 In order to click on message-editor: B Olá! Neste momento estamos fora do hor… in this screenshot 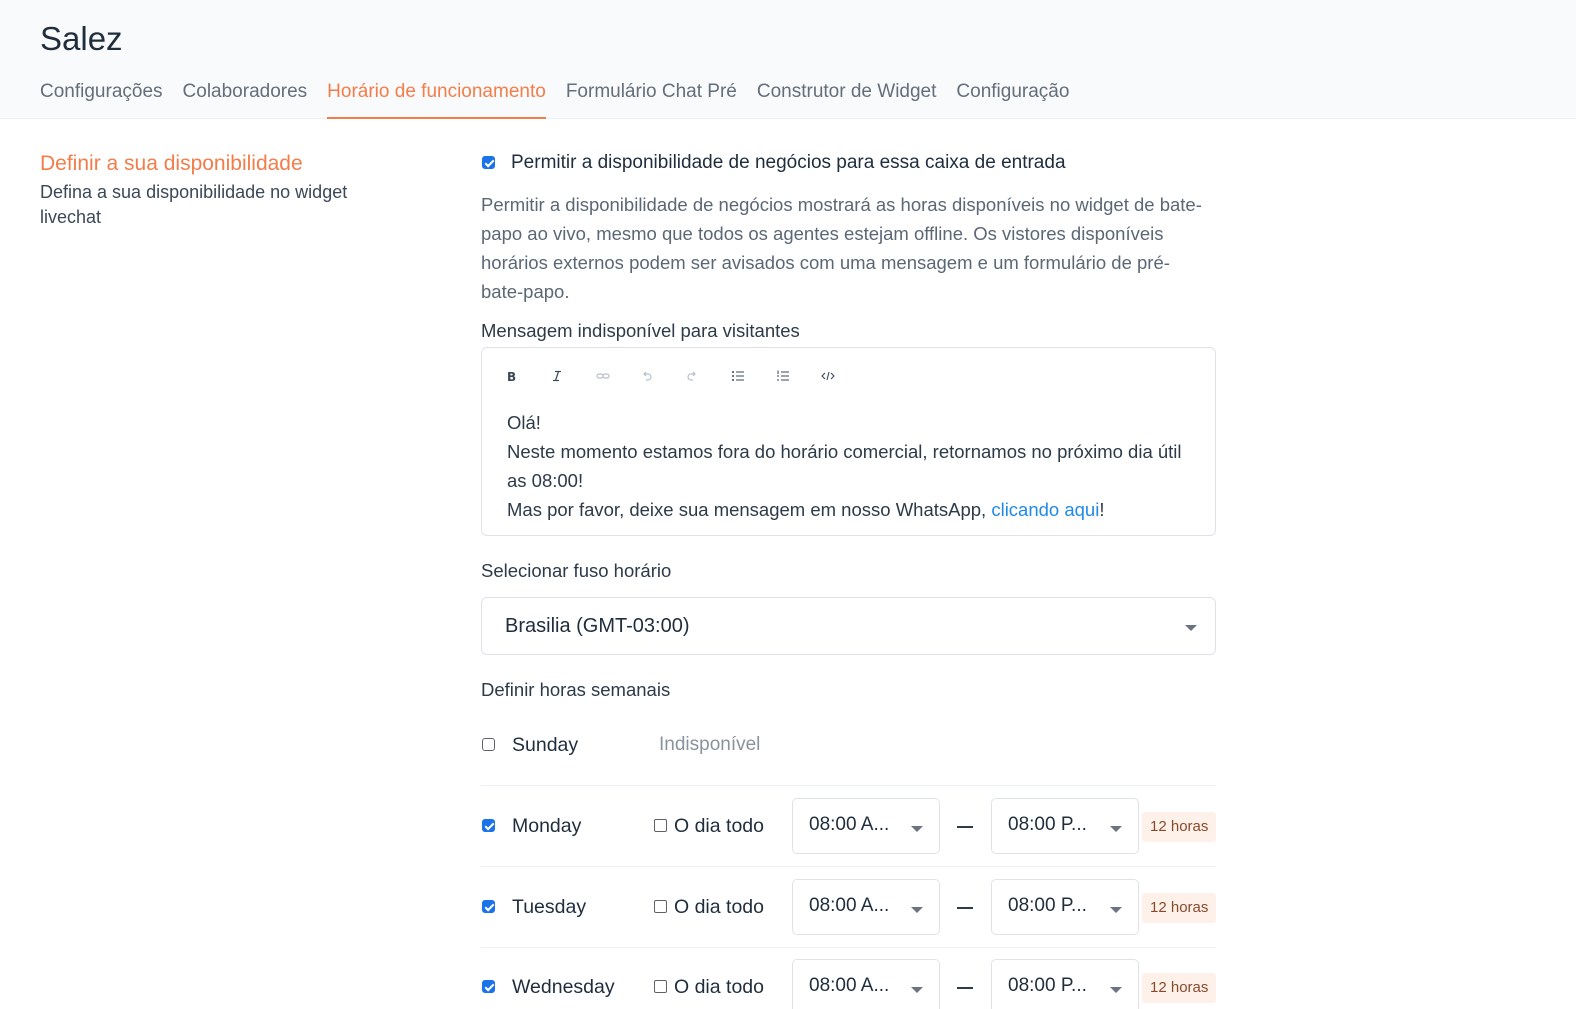, I will do `click(848, 441)`.